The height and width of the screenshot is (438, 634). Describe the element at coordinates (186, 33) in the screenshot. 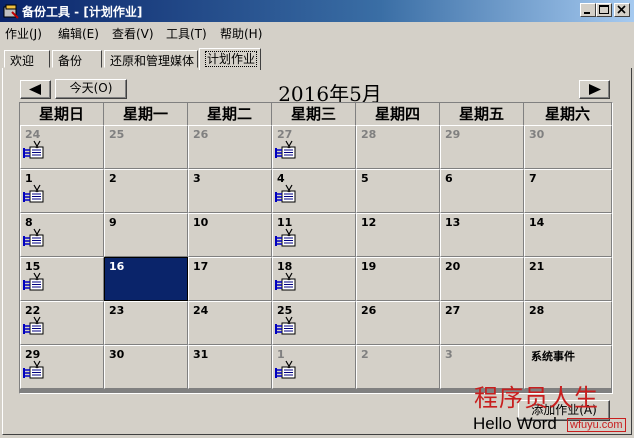

I see `menu-tools: 工具(T)` at that location.